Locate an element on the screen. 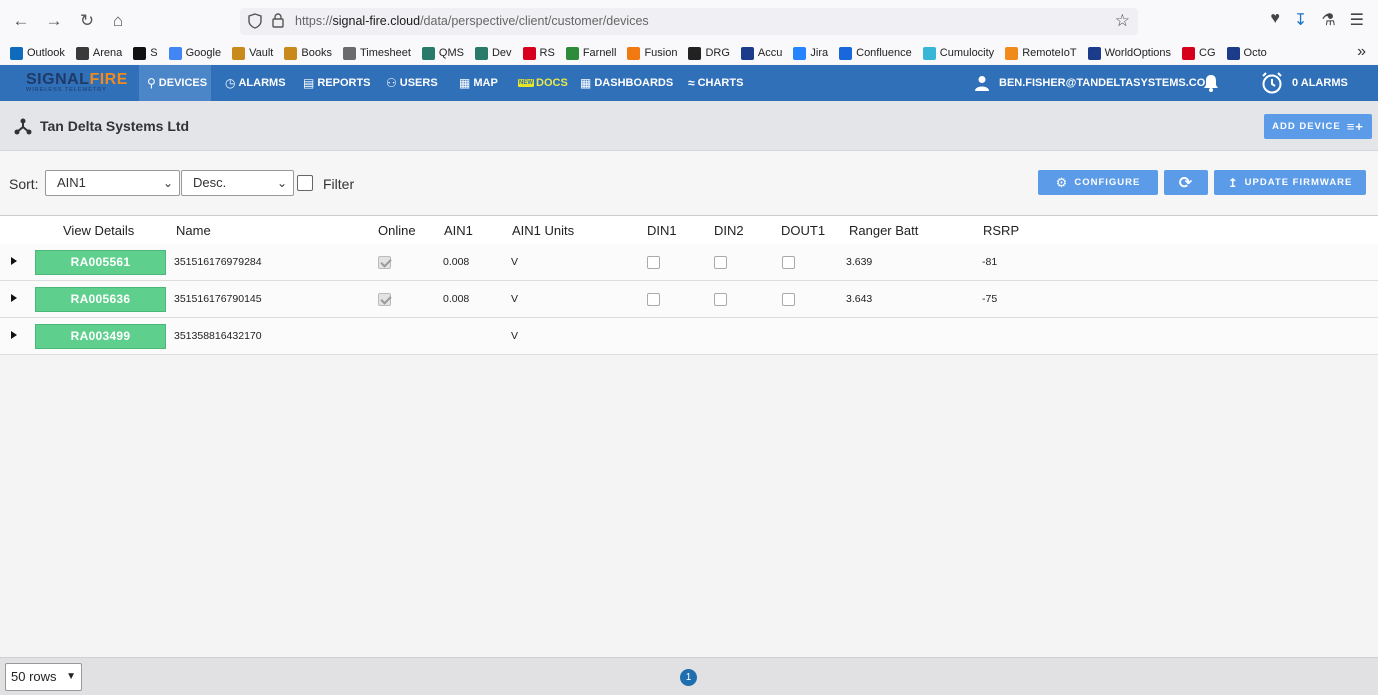 Image resolution: width=1378 pixels, height=695 pixels. nav-alarms: ◷ ALARMS is located at coordinates (255, 83).